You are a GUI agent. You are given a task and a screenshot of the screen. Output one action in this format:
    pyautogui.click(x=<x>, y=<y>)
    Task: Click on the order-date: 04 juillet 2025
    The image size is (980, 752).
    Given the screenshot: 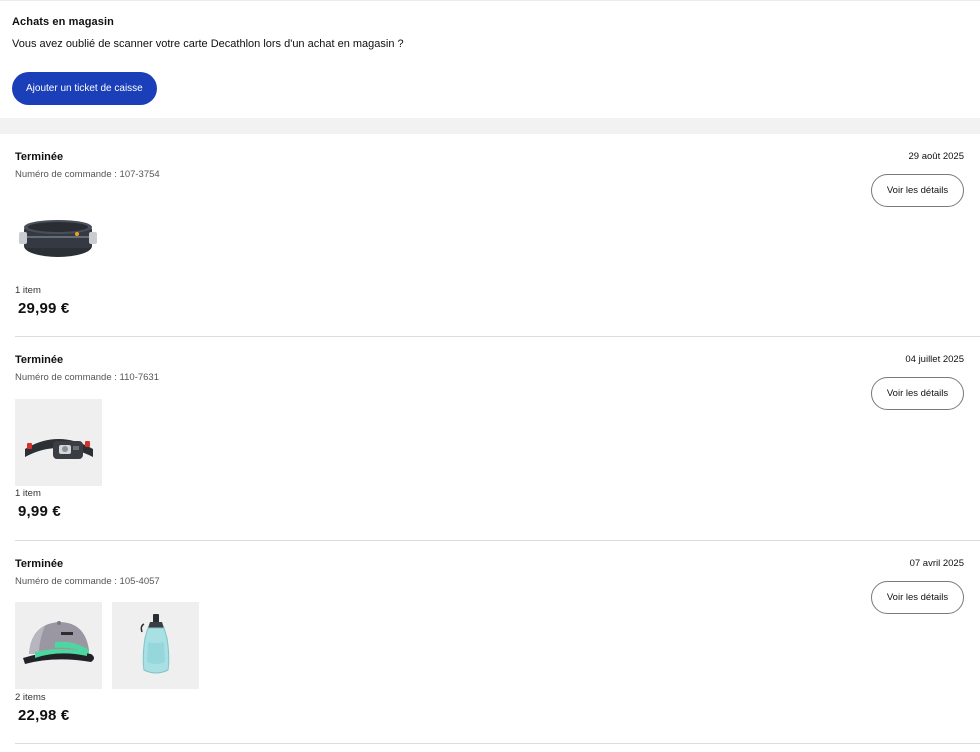 What is the action you would take?
    pyautogui.click(x=934, y=359)
    